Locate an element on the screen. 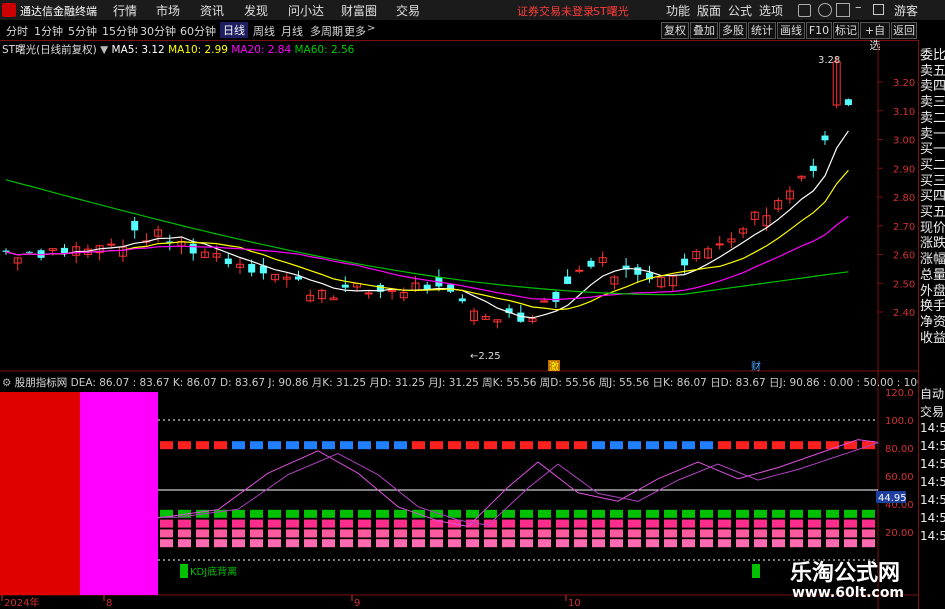  tab-30min: 30分钟 is located at coordinates (158, 31).